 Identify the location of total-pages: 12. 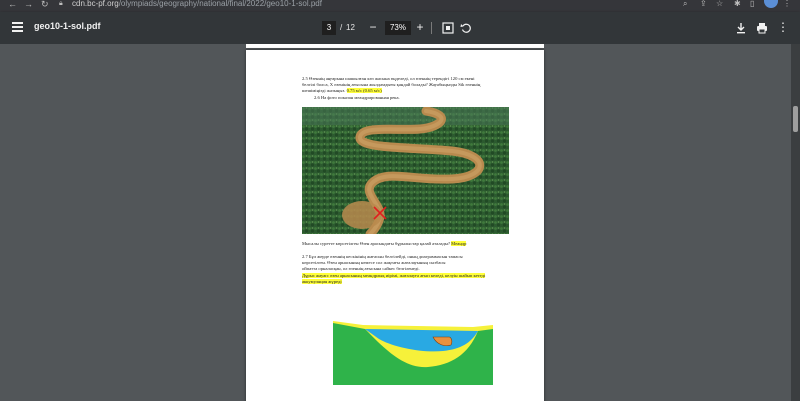
(350, 27).